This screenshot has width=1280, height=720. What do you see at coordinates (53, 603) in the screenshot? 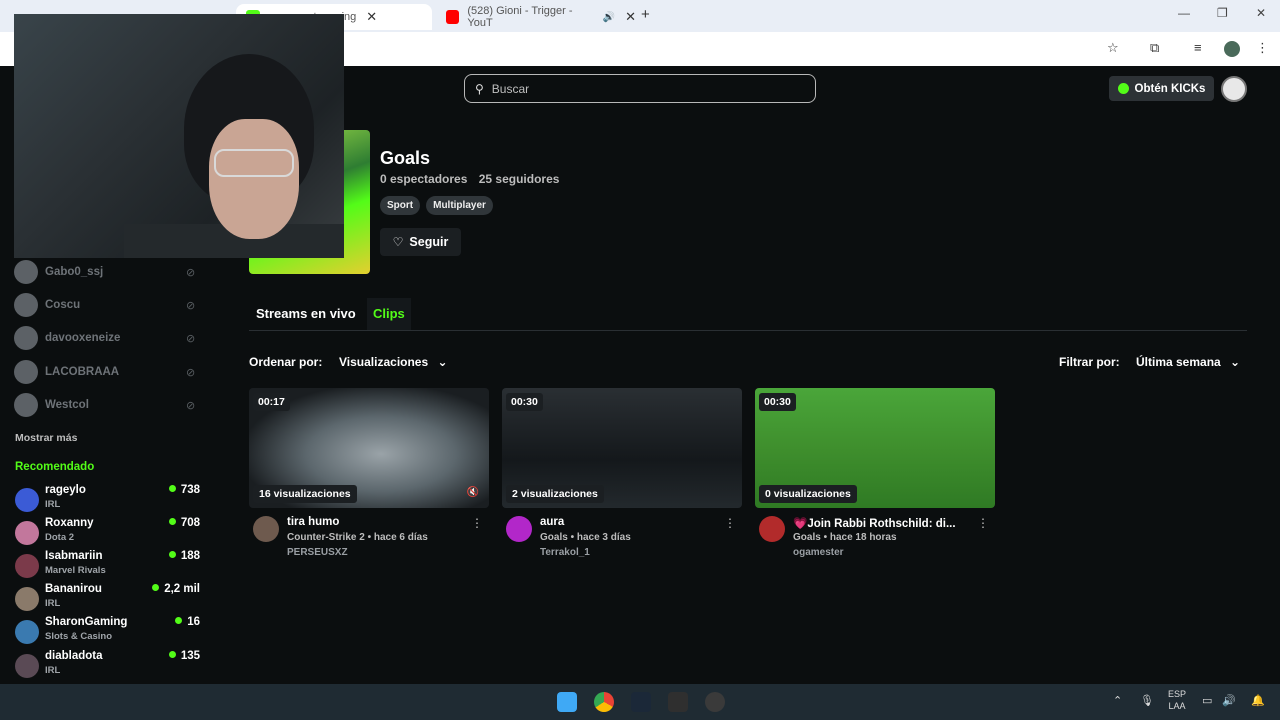
I see `channel-category: IRL` at bounding box center [53, 603].